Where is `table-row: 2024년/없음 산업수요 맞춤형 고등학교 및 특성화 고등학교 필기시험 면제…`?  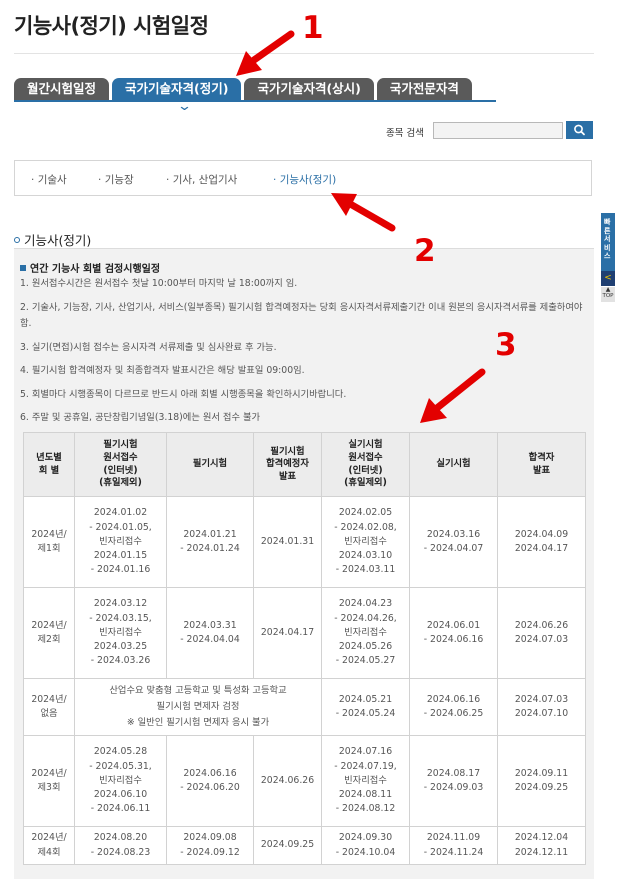 table-row: 2024년/없음 산업수요 맞춤형 고등학교 및 특성화 고등학교 필기시험 면제… is located at coordinates (304, 707).